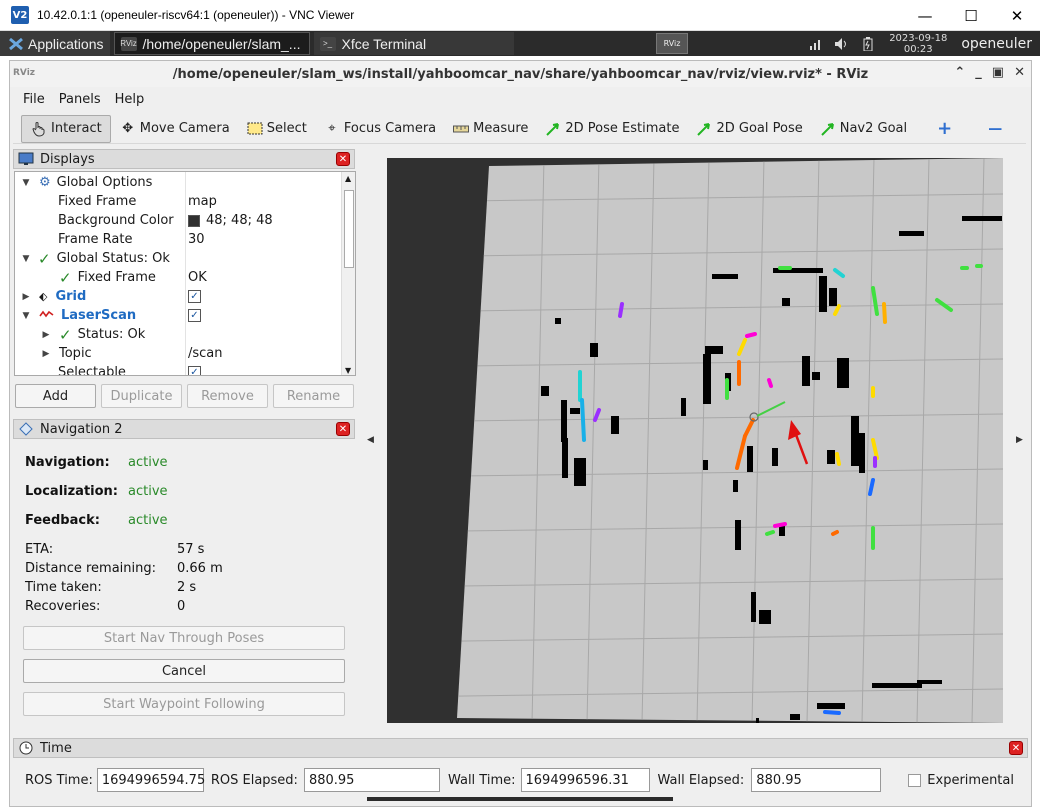 The height and width of the screenshot is (807, 1040). I want to click on tree-value: 48; 48; 48, so click(239, 220).